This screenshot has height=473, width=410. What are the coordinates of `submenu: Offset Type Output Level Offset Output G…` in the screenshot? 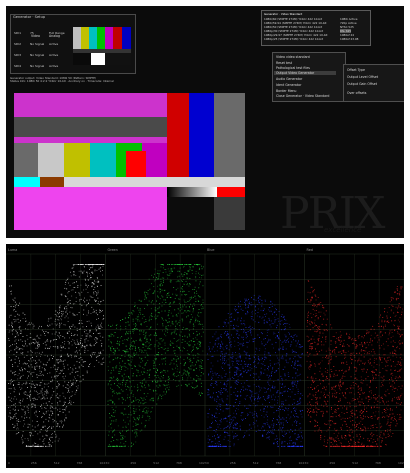 It's located at (373, 83).